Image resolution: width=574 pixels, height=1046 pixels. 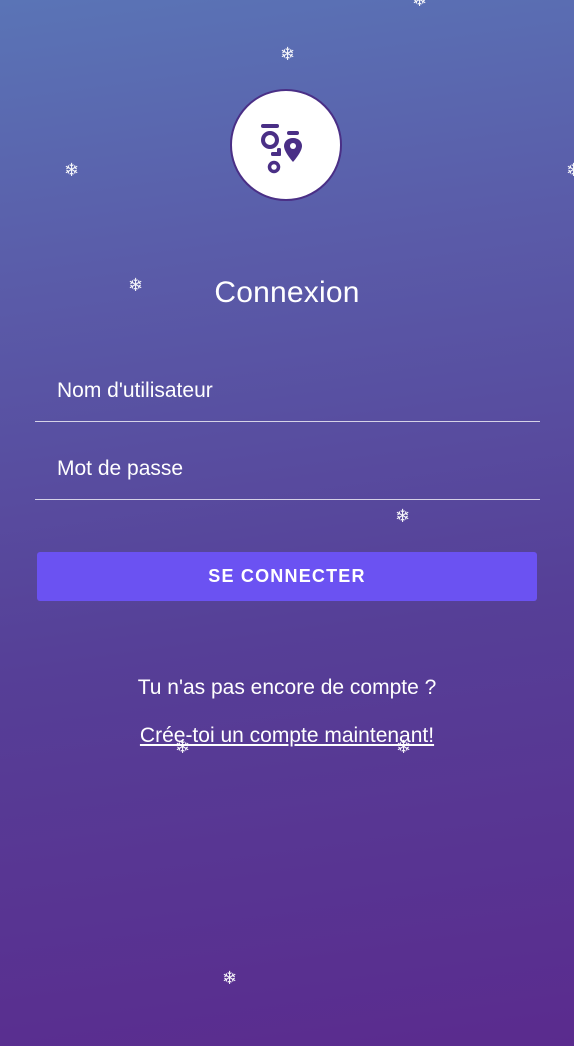 What do you see at coordinates (287, 736) in the screenshot?
I see `signup-link-container: Crée-toi un compte maintenant!` at bounding box center [287, 736].